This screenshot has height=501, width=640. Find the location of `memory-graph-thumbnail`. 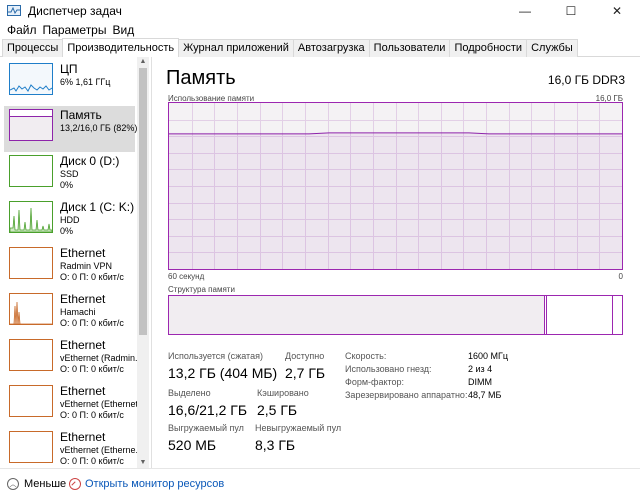

memory-graph-thumbnail is located at coordinates (31, 125).